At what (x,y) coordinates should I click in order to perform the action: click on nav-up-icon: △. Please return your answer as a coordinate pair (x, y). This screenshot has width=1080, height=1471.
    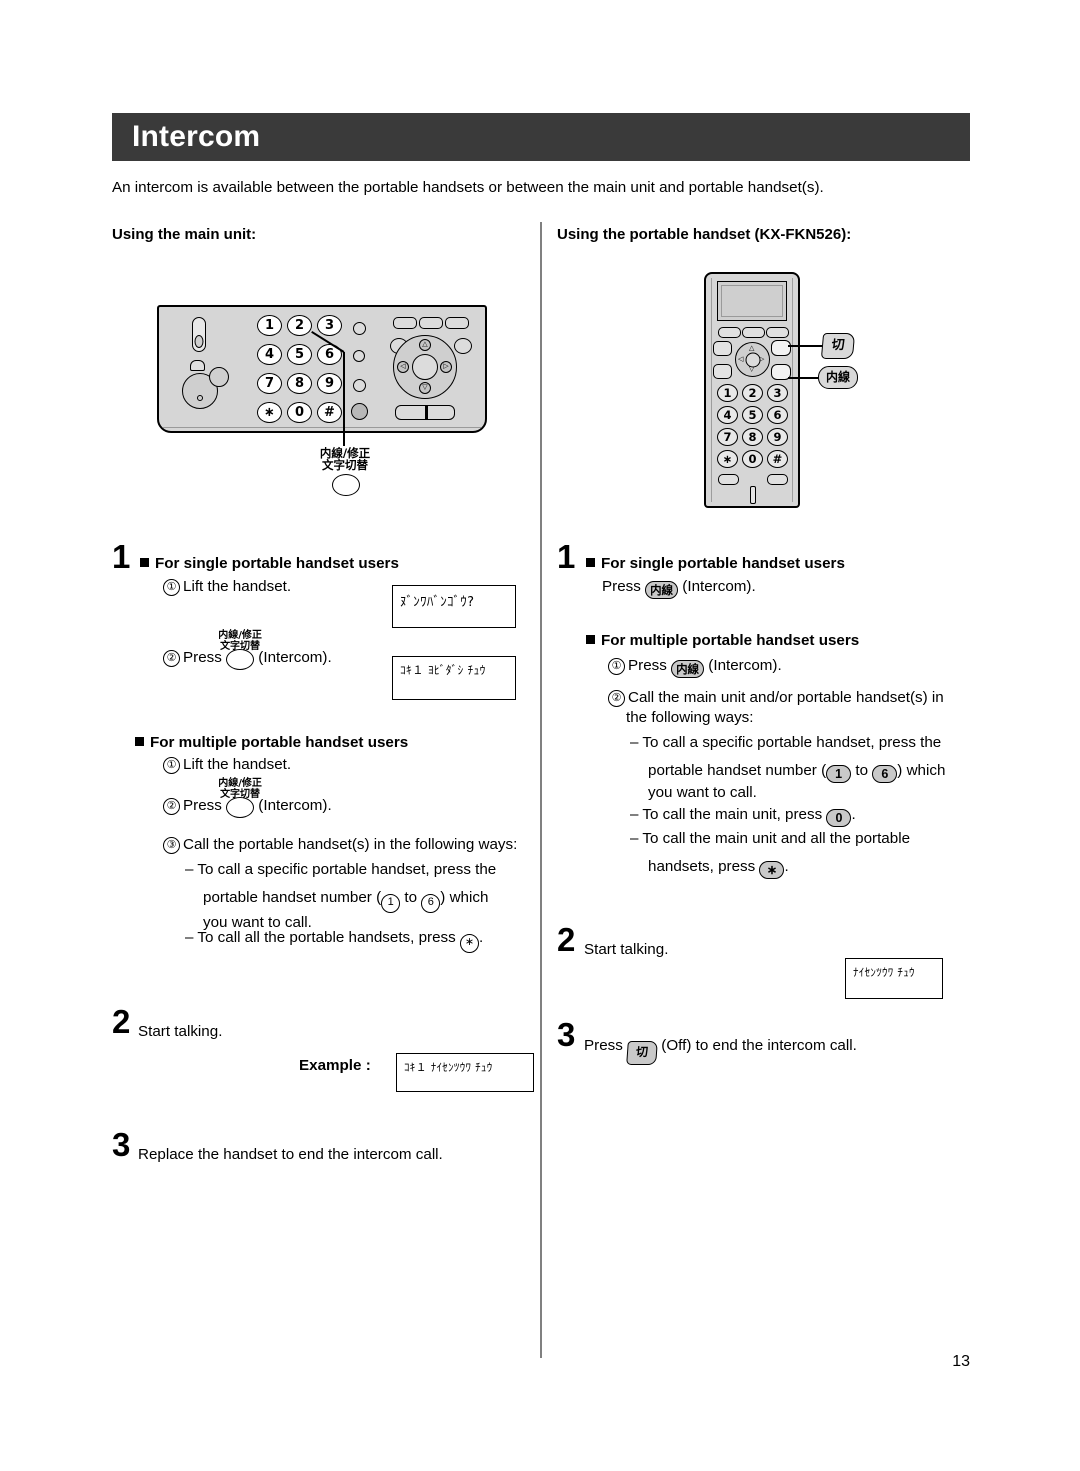
    Looking at the image, I should click on (425, 345).